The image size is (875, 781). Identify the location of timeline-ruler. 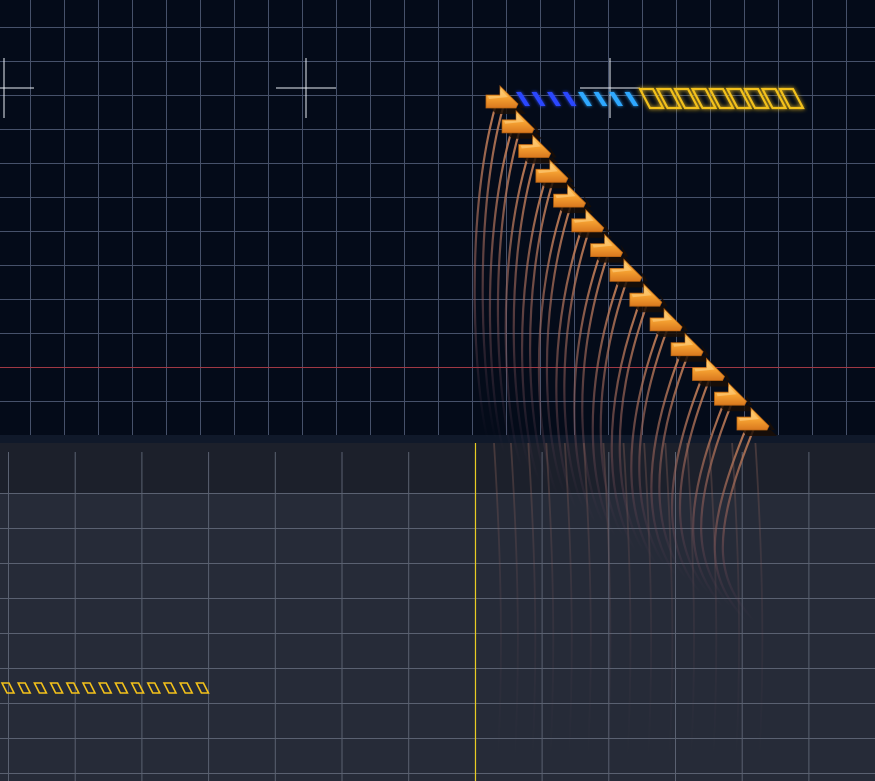
(437, 468).